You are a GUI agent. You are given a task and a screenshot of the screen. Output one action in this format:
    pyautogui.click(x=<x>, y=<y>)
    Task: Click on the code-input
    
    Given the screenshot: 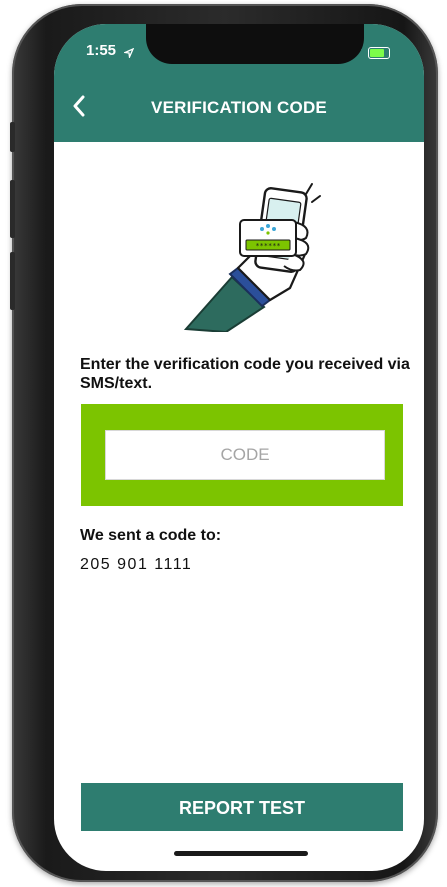 What is the action you would take?
    pyautogui.click(x=245, y=455)
    